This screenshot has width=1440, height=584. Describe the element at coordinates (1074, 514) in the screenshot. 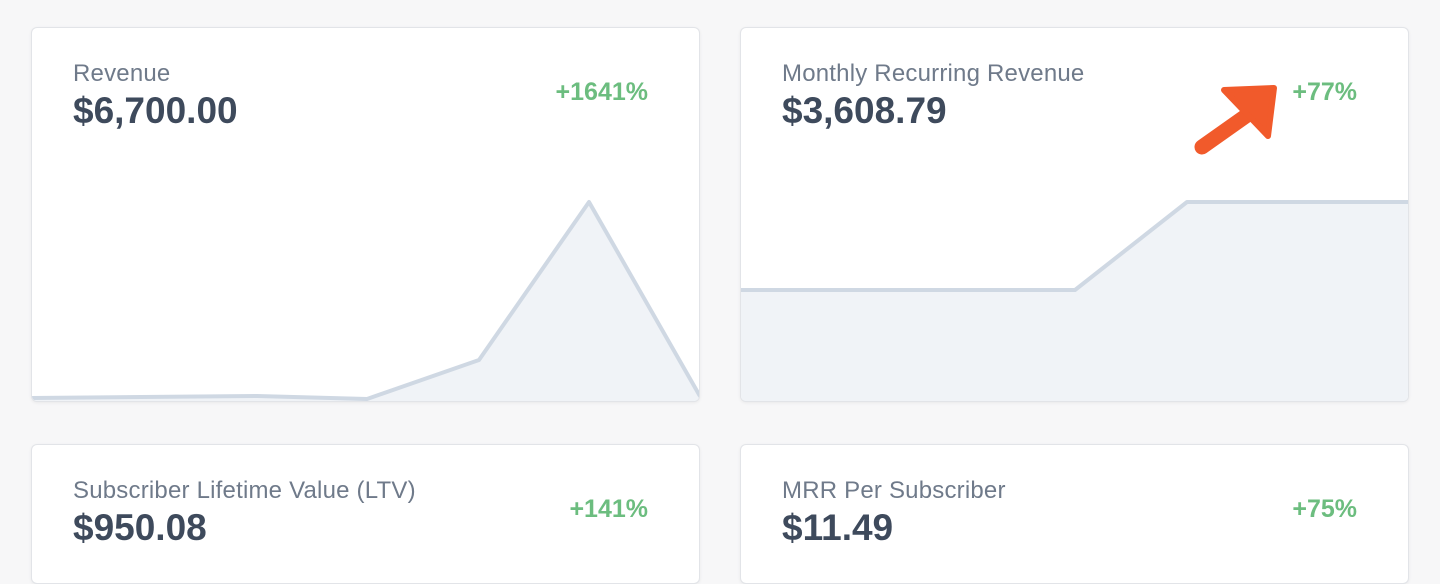

I see `metric-card-mrr-per-subscriber: MRR Per Subscriber $11.49 +75%` at that location.